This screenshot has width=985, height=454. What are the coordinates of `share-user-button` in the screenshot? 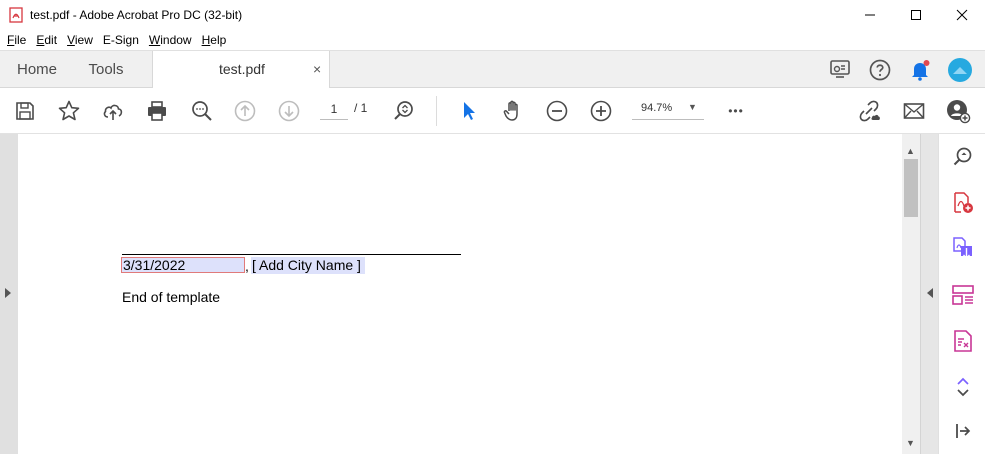 It's located at (958, 111).